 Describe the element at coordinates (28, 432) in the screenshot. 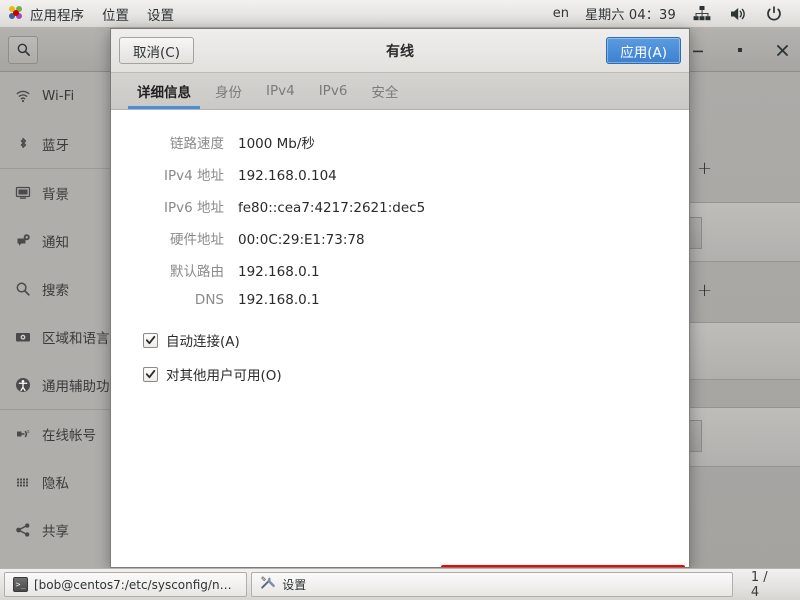

I see `svg-text: s` at that location.